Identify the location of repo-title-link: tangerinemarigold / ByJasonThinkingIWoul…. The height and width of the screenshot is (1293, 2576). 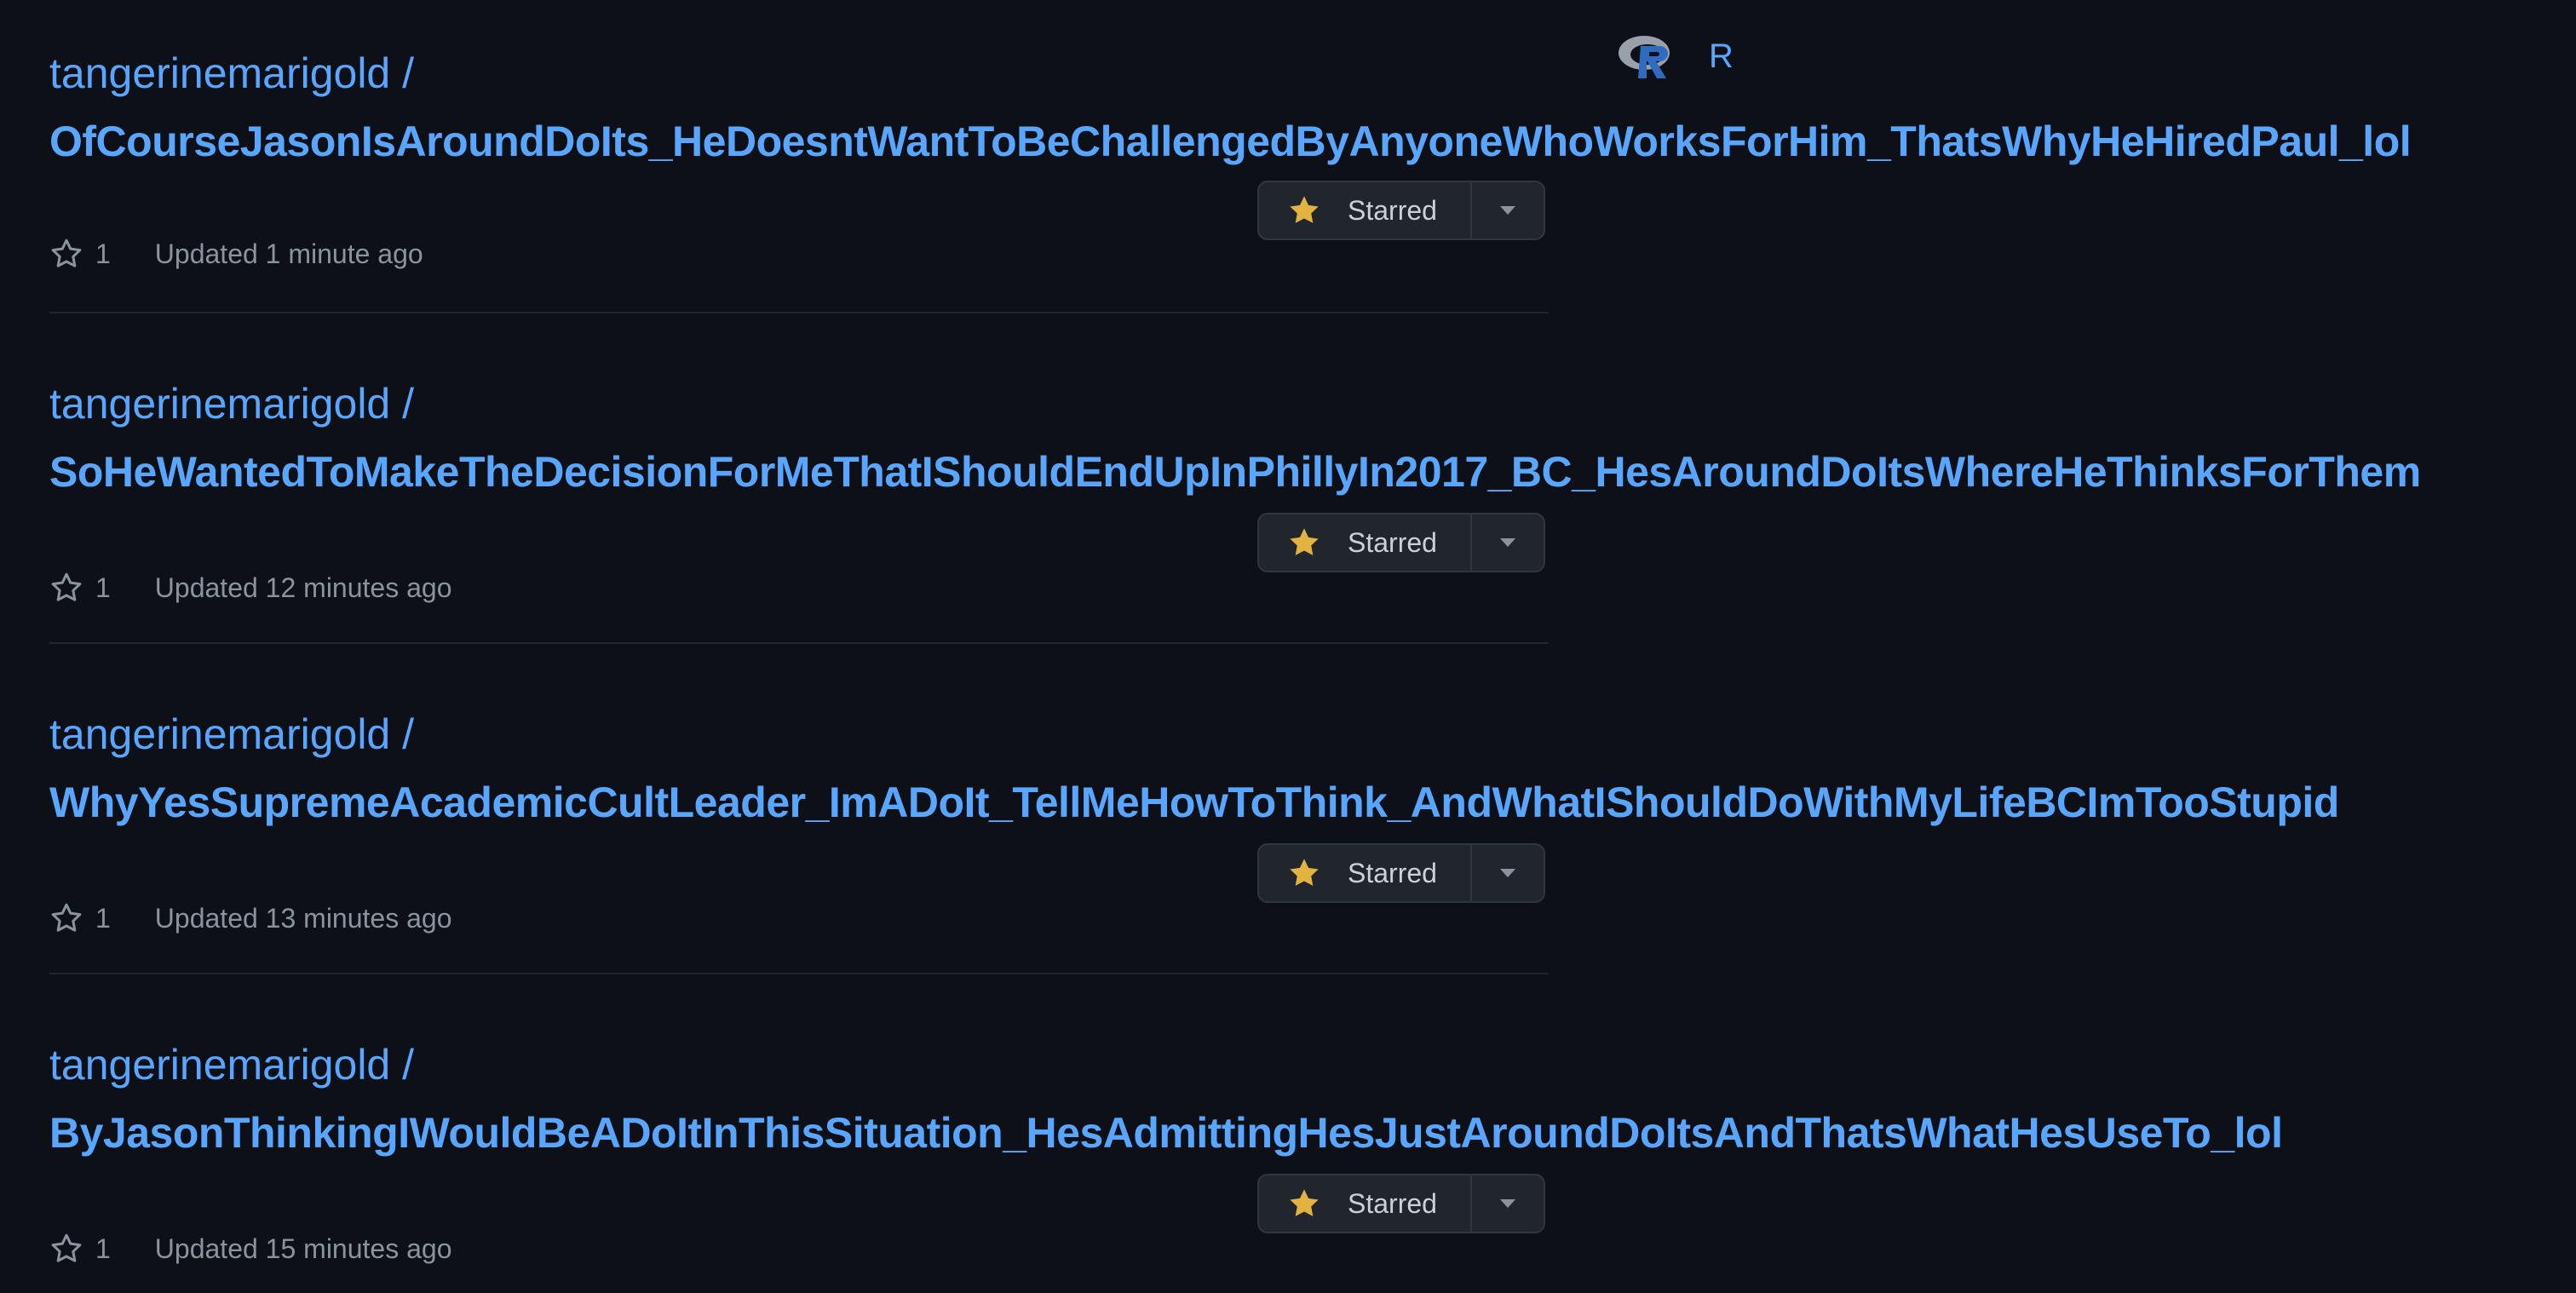
(1285, 1099).